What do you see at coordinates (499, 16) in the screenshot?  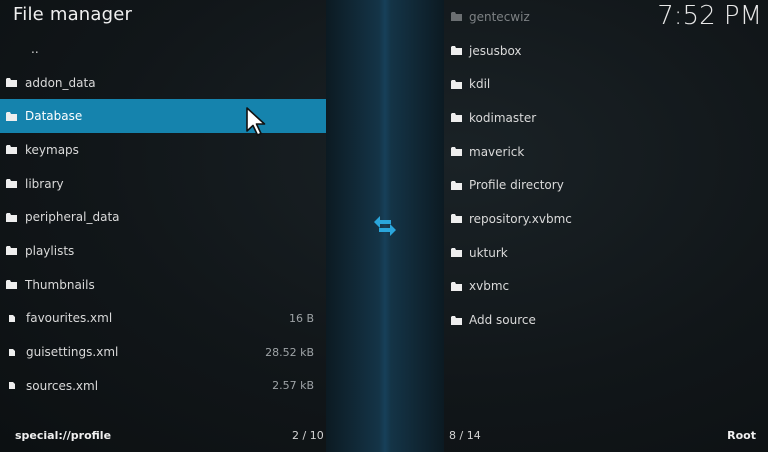 I see `list-item-label: gentecwiz` at bounding box center [499, 16].